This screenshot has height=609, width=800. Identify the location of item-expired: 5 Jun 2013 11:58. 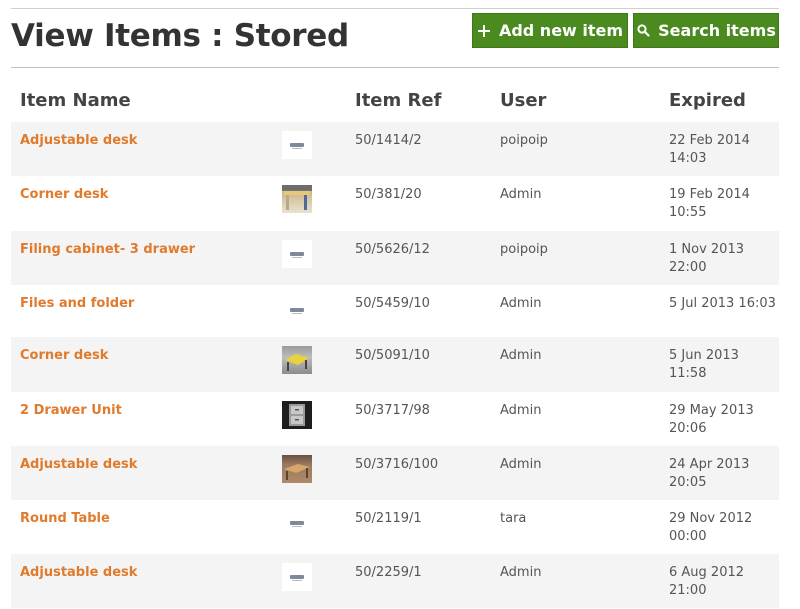
(704, 364).